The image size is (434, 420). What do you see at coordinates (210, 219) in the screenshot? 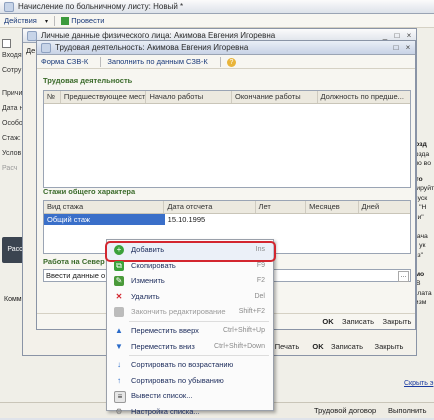
I see `cell-date: 15.10.1995` at bounding box center [210, 219].